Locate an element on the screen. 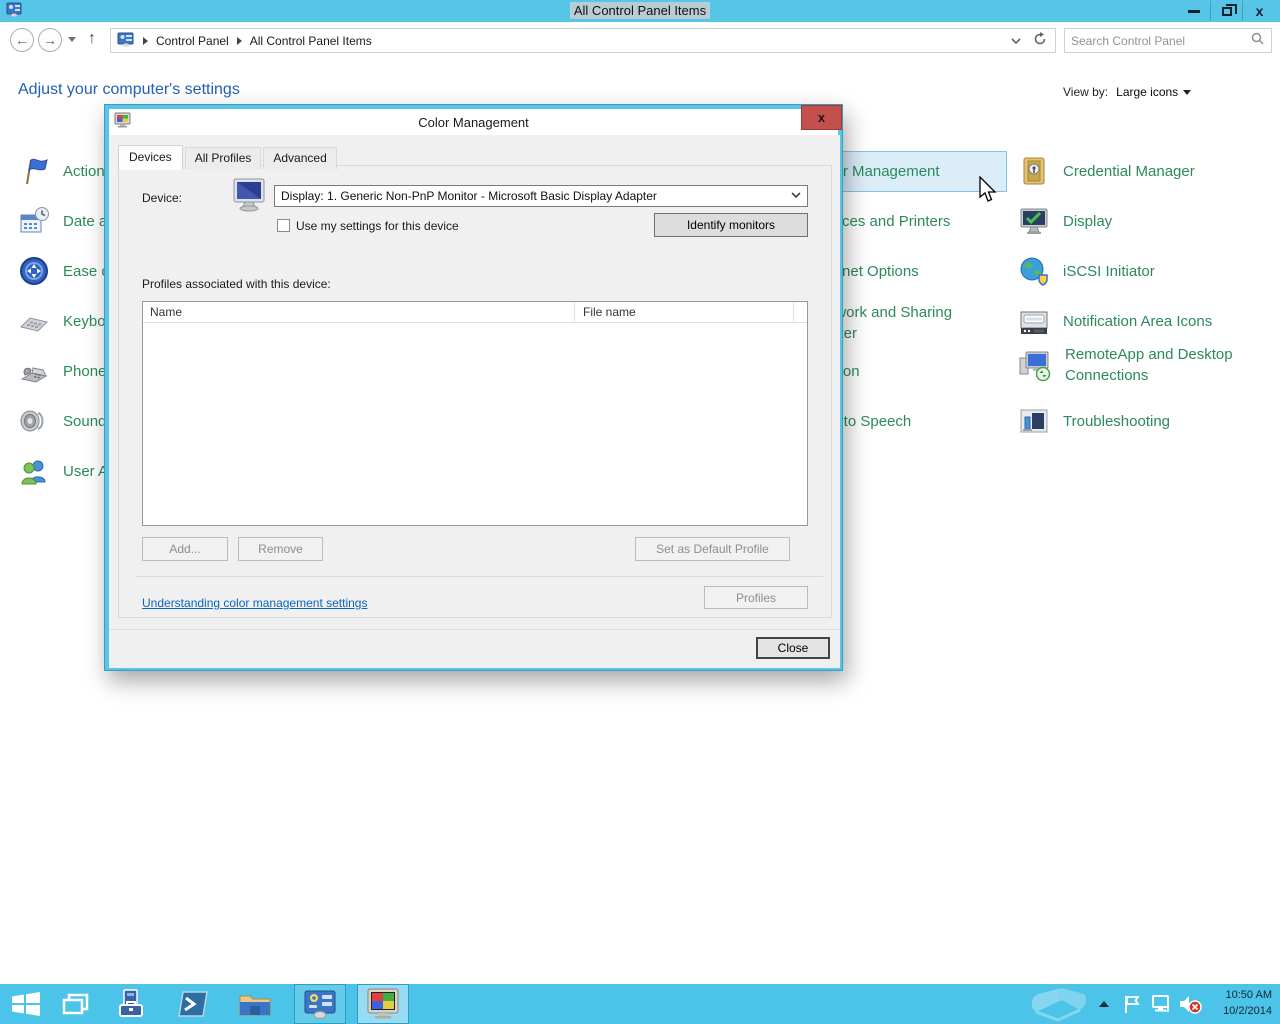 Image resolution: width=1280 pixels, height=1024 pixels. set-default-profile-button: Set as Default Profile is located at coordinates (712, 549).